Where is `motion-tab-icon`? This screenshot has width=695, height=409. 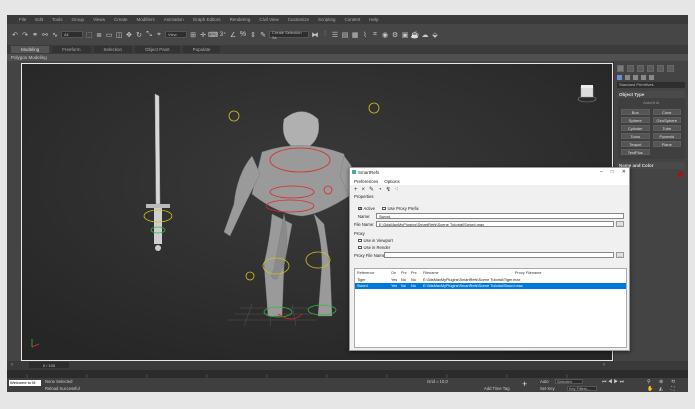 motion-tab-icon is located at coordinates (650, 68).